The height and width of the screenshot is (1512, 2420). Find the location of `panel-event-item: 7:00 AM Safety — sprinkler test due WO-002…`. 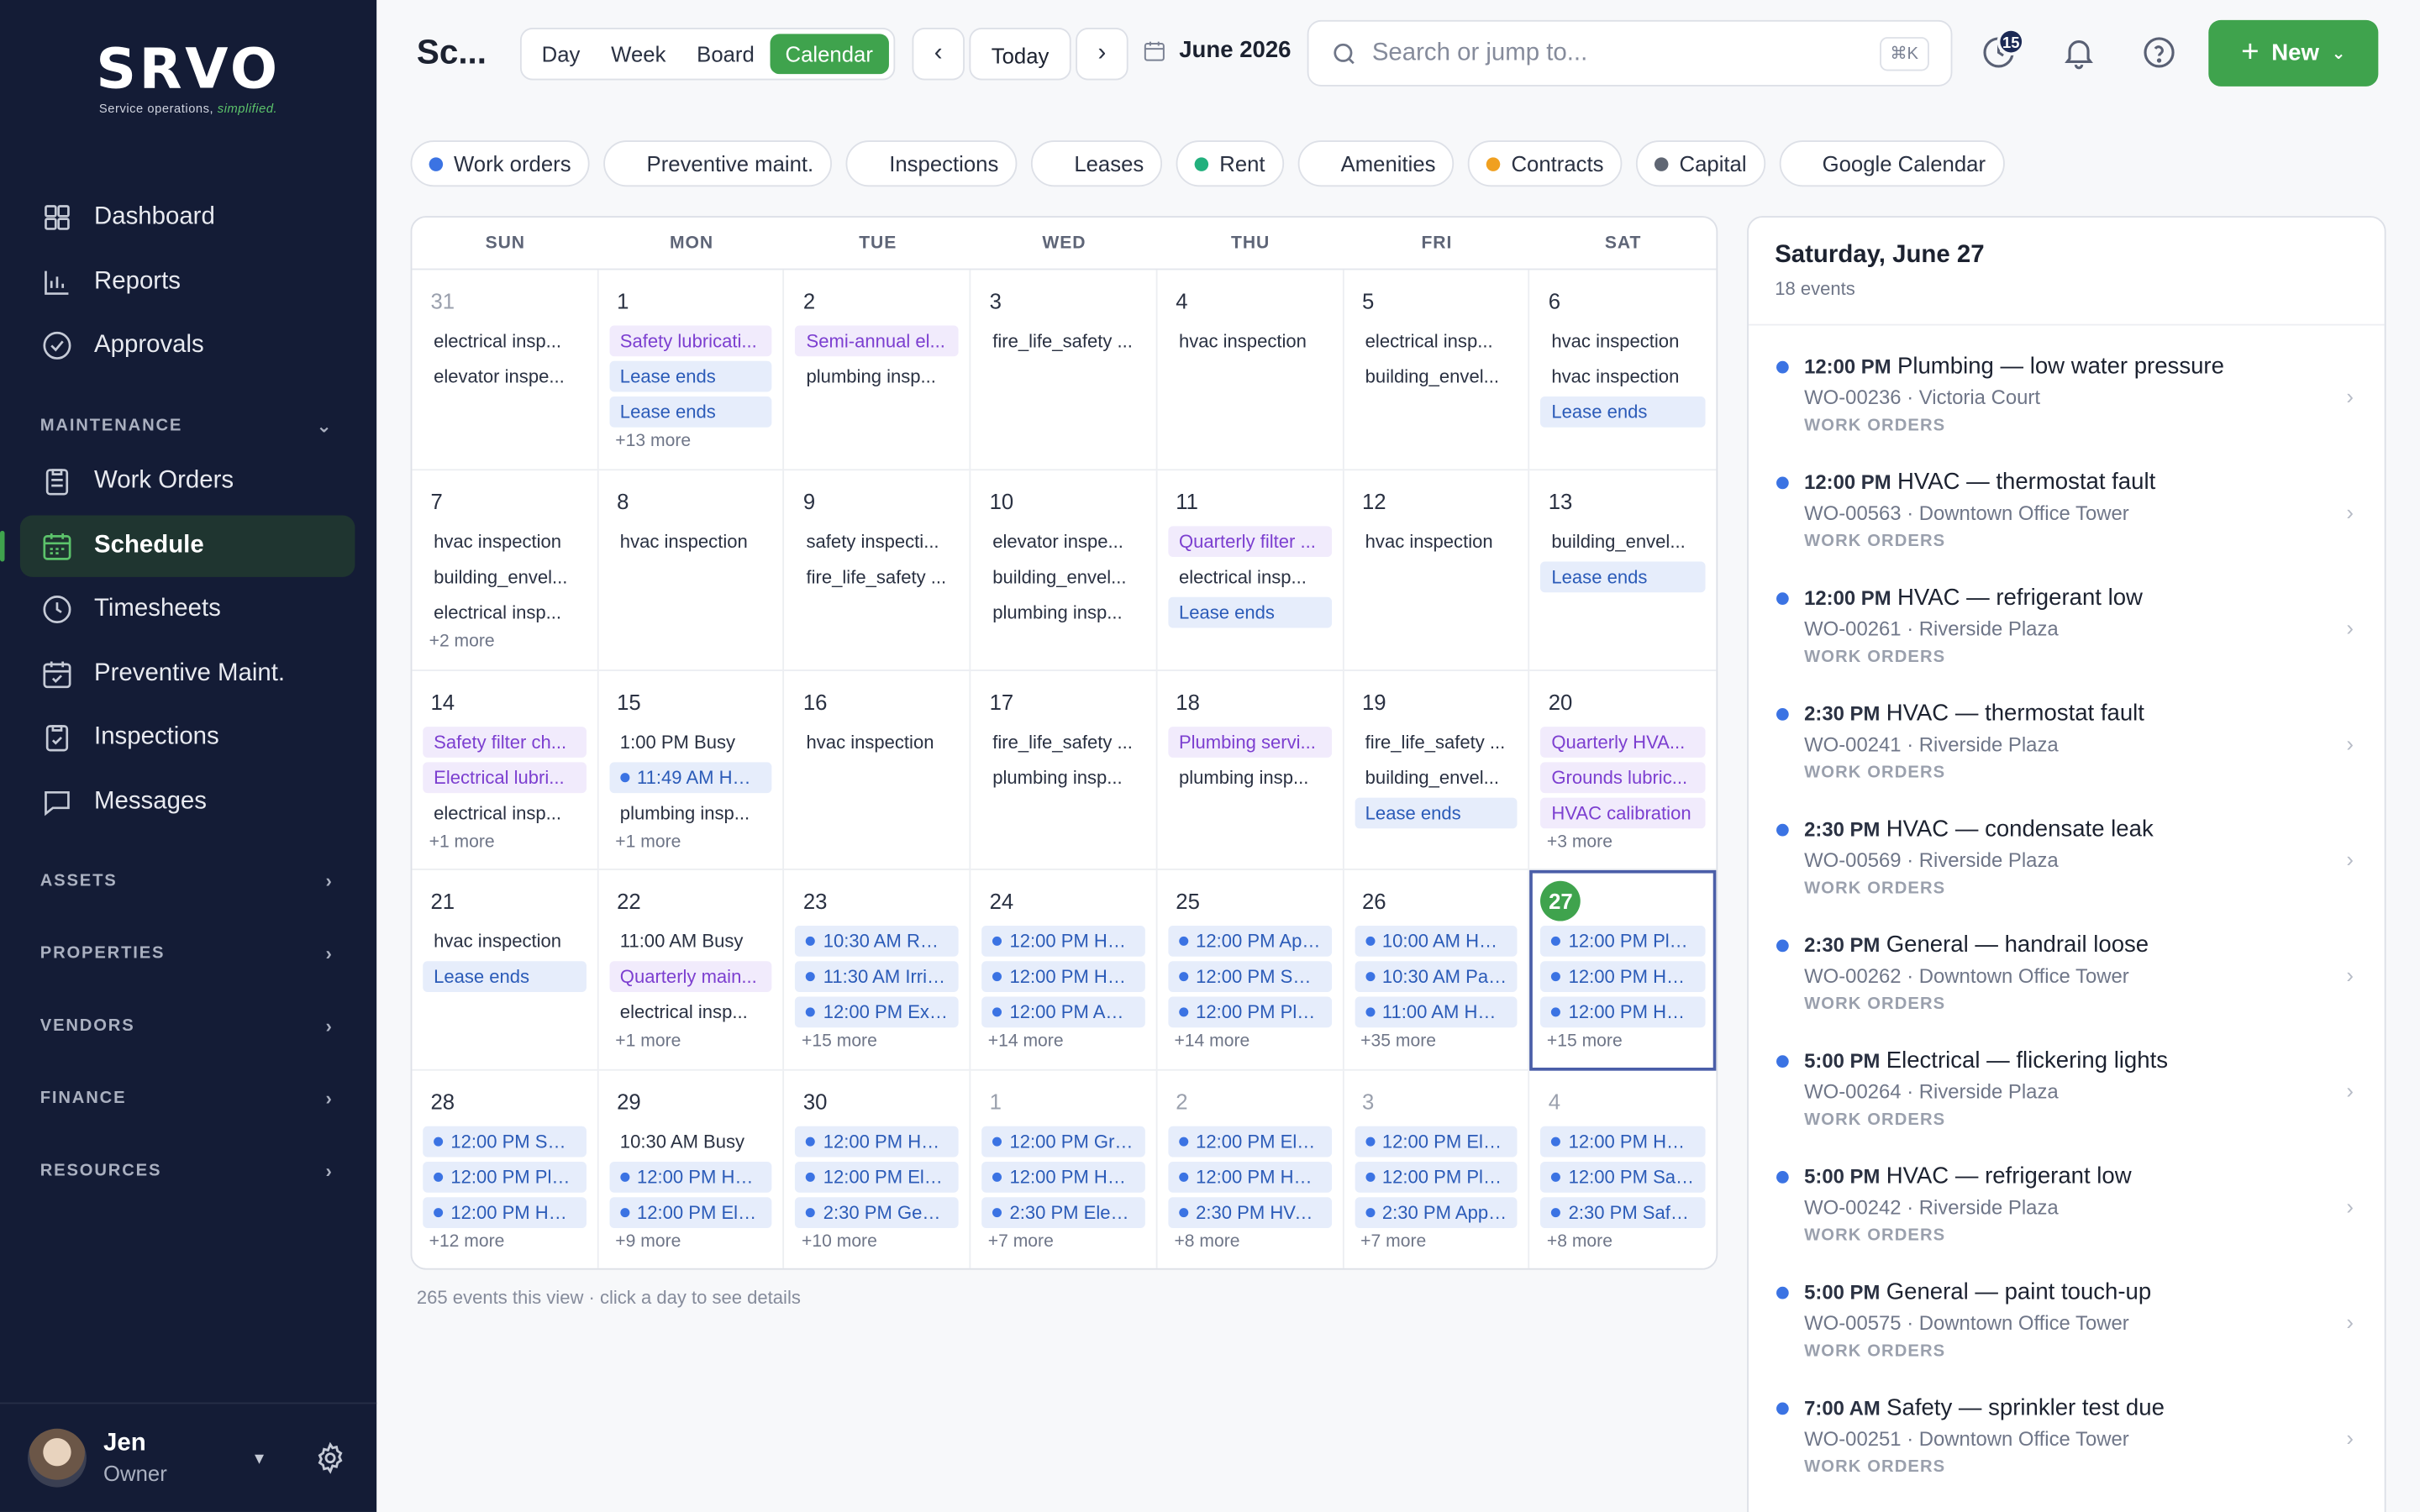

panel-event-item: 7:00 AM Safety — sprinkler test due WO-002… is located at coordinates (2067, 1452).